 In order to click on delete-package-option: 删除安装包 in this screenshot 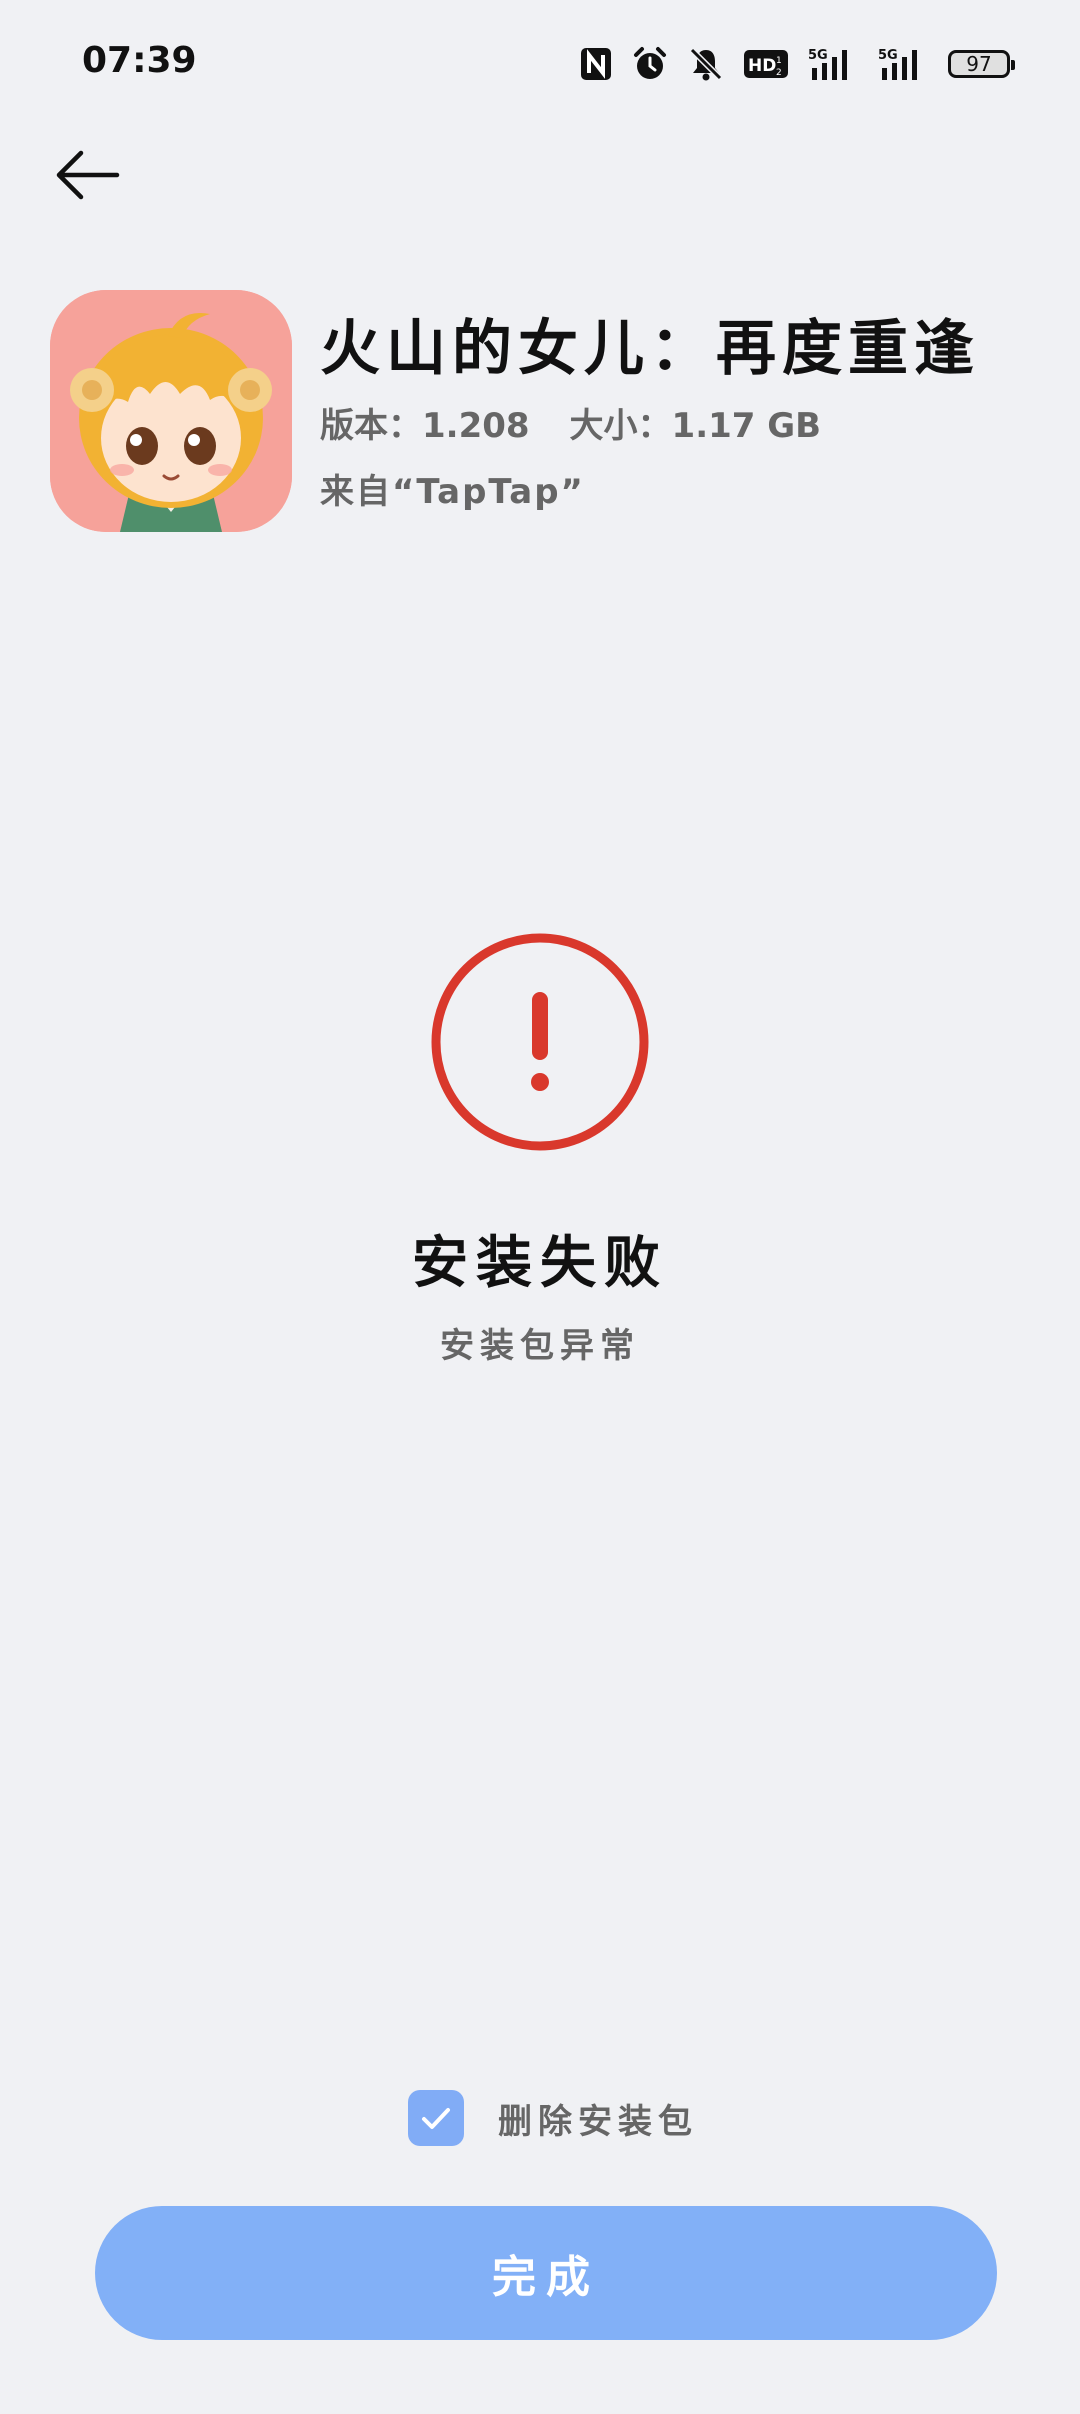, I will do `click(553, 2118)`.